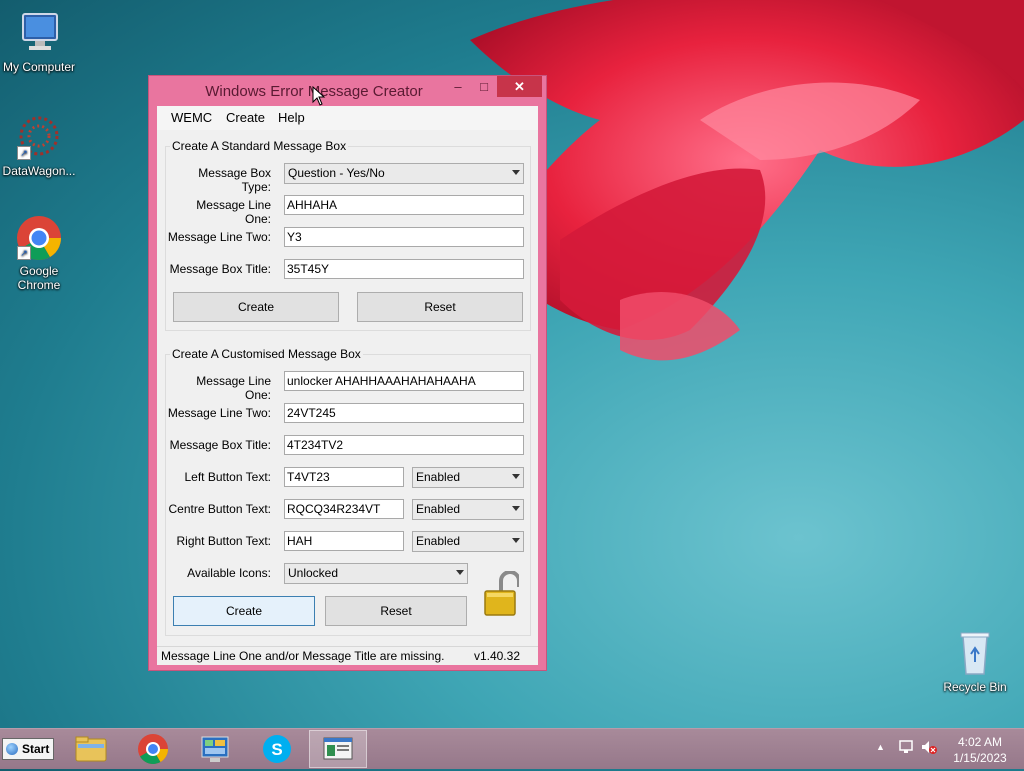 The height and width of the screenshot is (771, 1024). Describe the element at coordinates (259, 146) in the screenshot. I see `standard-group-title: Create A Standard Message Box` at that location.